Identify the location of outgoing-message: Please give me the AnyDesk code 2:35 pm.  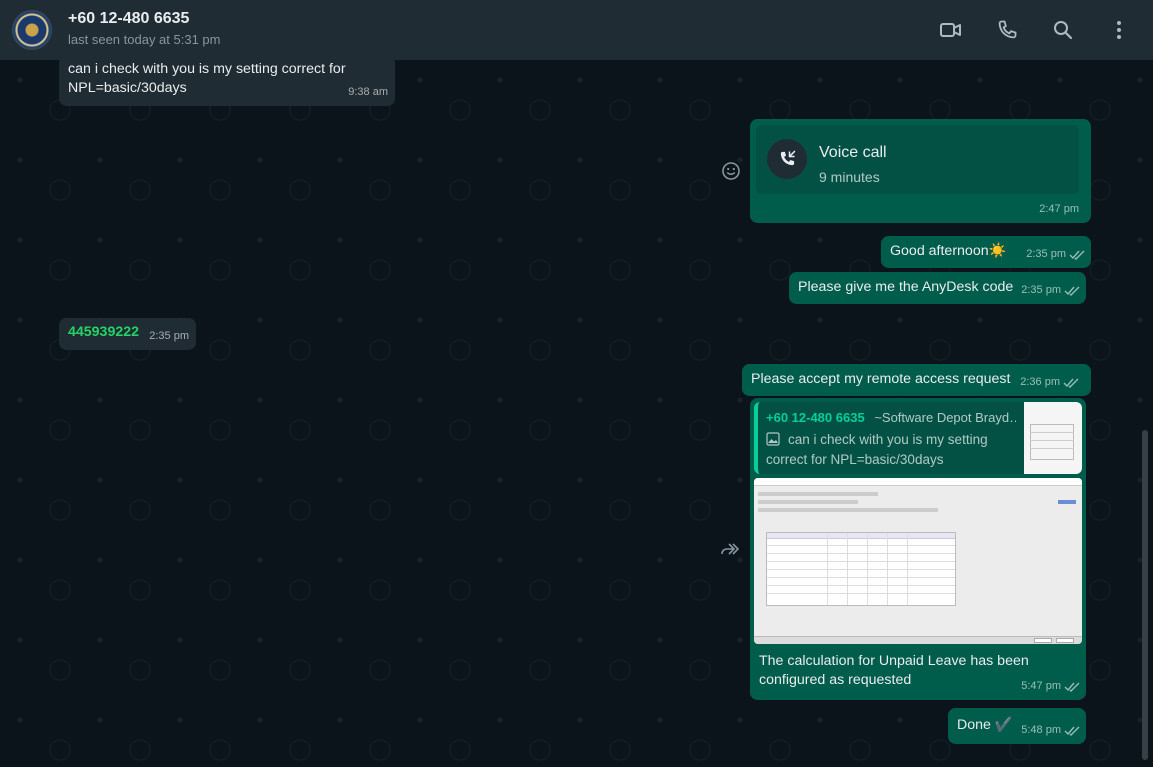
(937, 288).